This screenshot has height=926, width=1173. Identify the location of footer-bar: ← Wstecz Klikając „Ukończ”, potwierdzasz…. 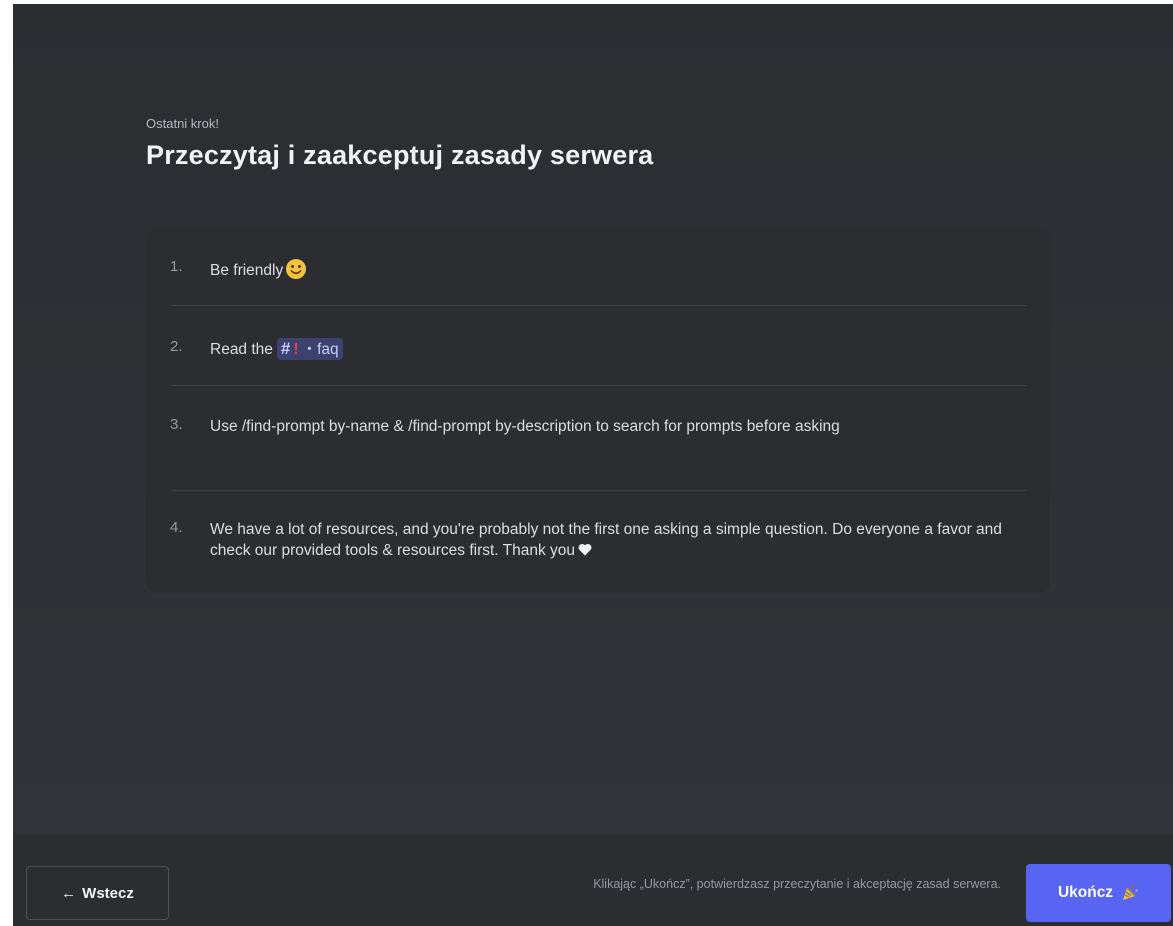
(593, 880).